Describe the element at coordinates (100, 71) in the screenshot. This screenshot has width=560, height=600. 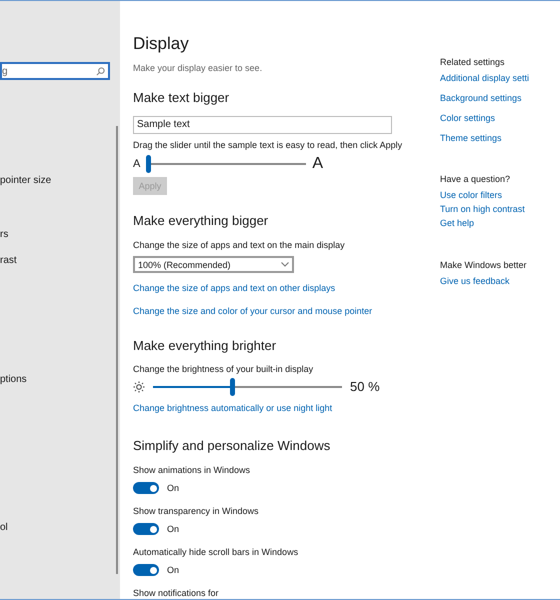
I see `search-icon` at that location.